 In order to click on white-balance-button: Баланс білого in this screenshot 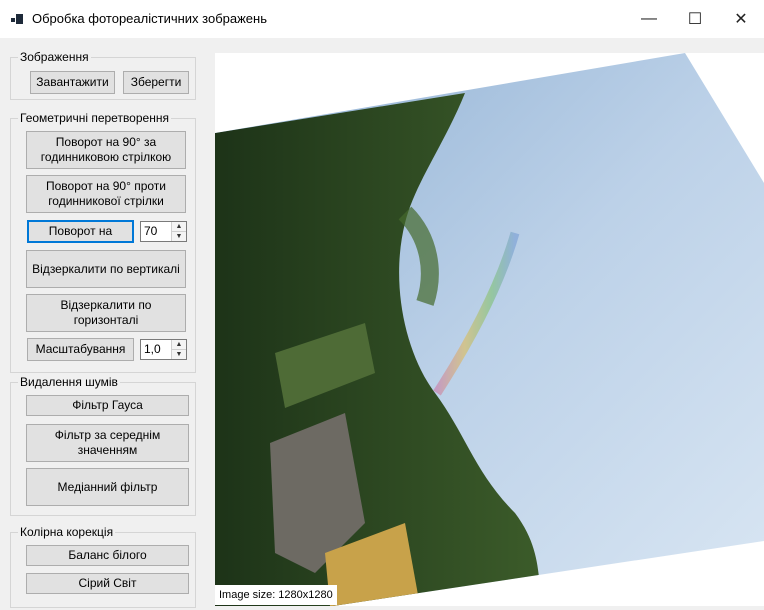, I will do `click(107, 555)`.